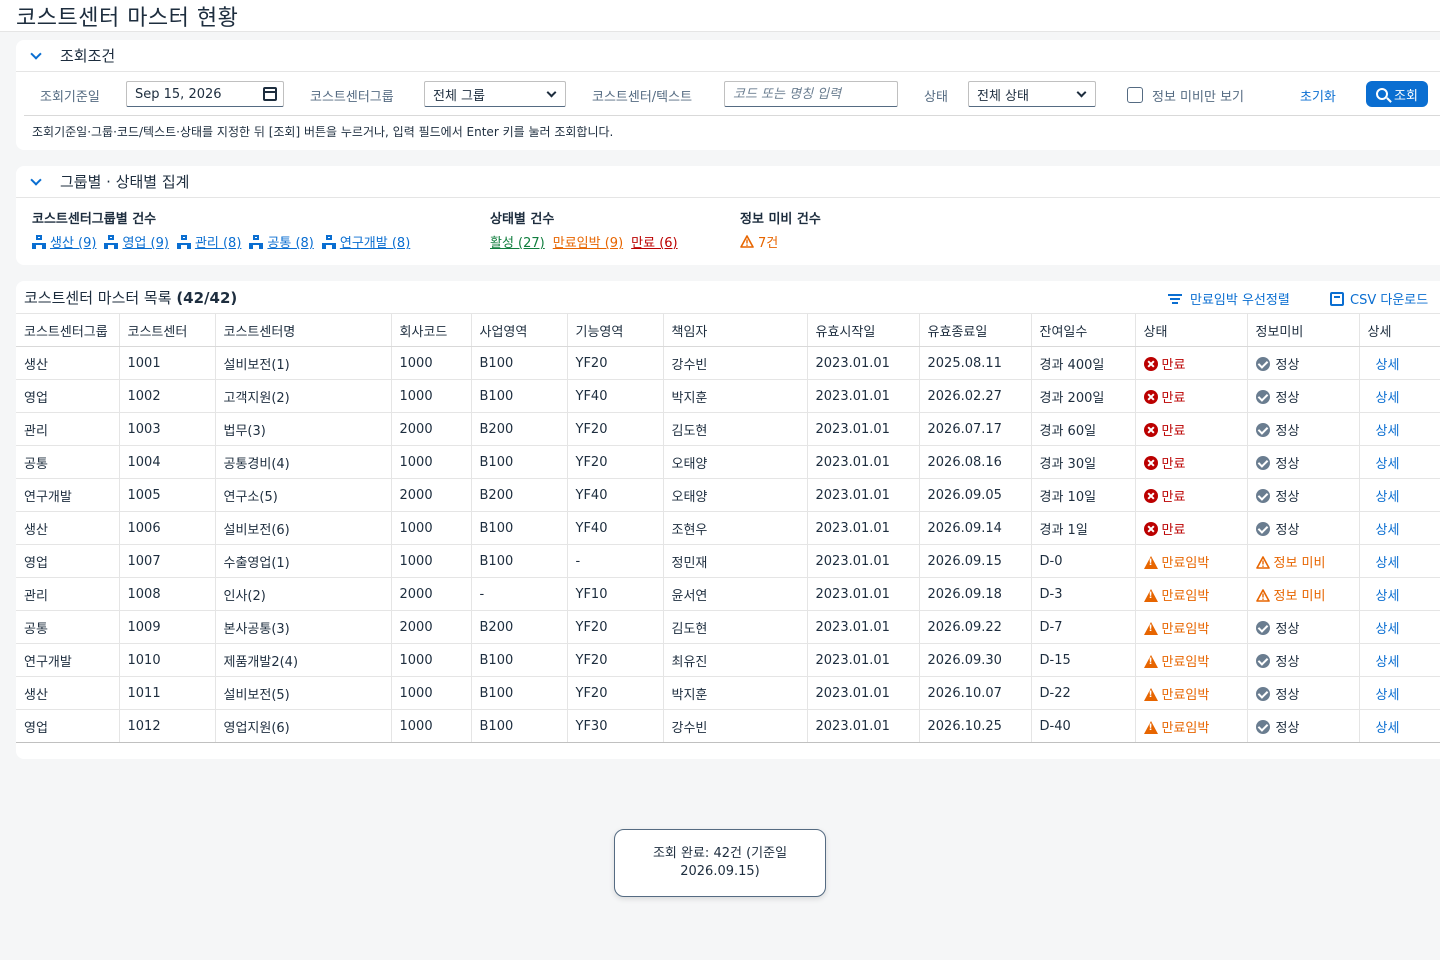  I want to click on group-link-common: 공통 (8), so click(281, 241).